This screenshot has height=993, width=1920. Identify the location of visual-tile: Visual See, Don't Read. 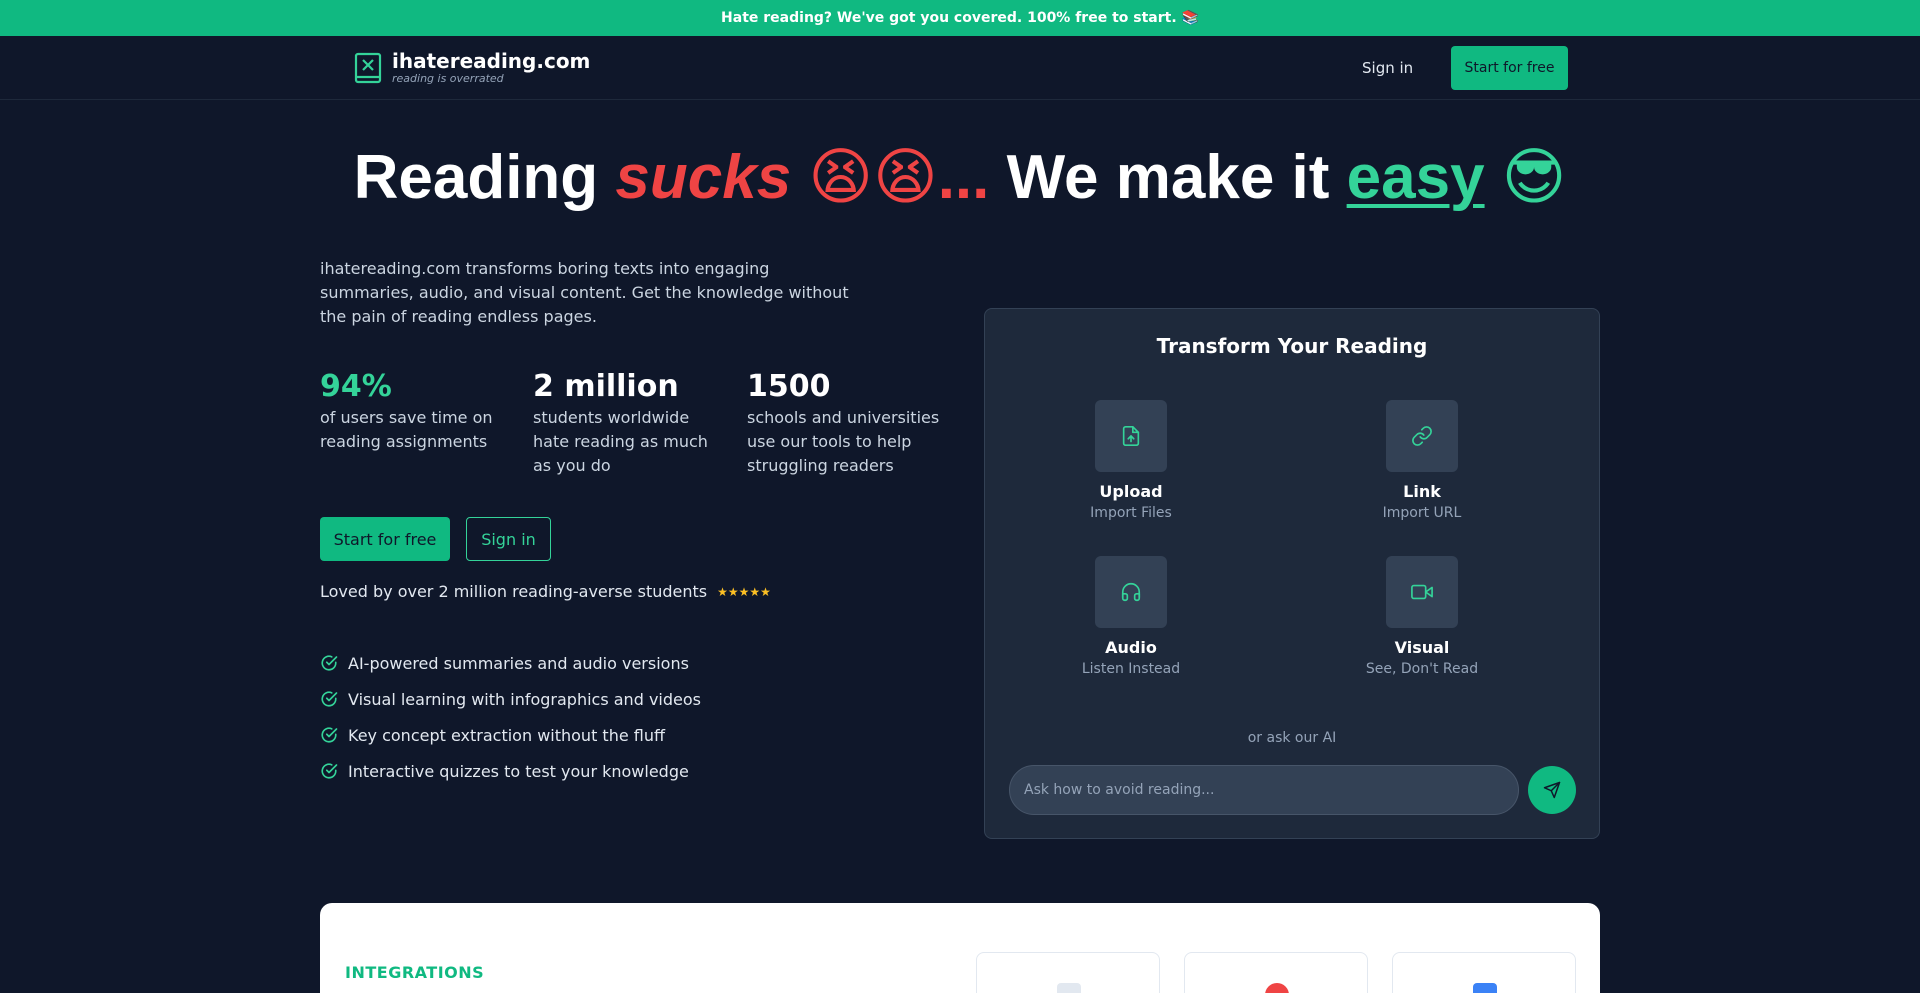
(1422, 617).